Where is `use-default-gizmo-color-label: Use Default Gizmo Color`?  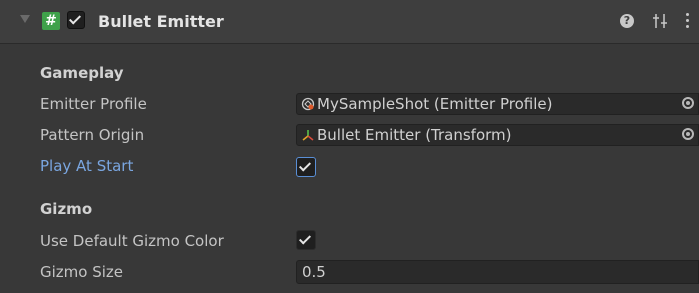
use-default-gizmo-color-label: Use Default Gizmo Color is located at coordinates (132, 241).